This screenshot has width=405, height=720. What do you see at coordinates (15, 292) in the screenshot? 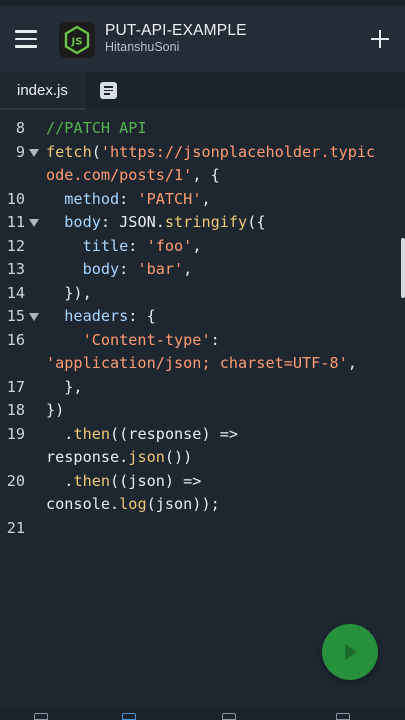
I see `line-number: 14` at bounding box center [15, 292].